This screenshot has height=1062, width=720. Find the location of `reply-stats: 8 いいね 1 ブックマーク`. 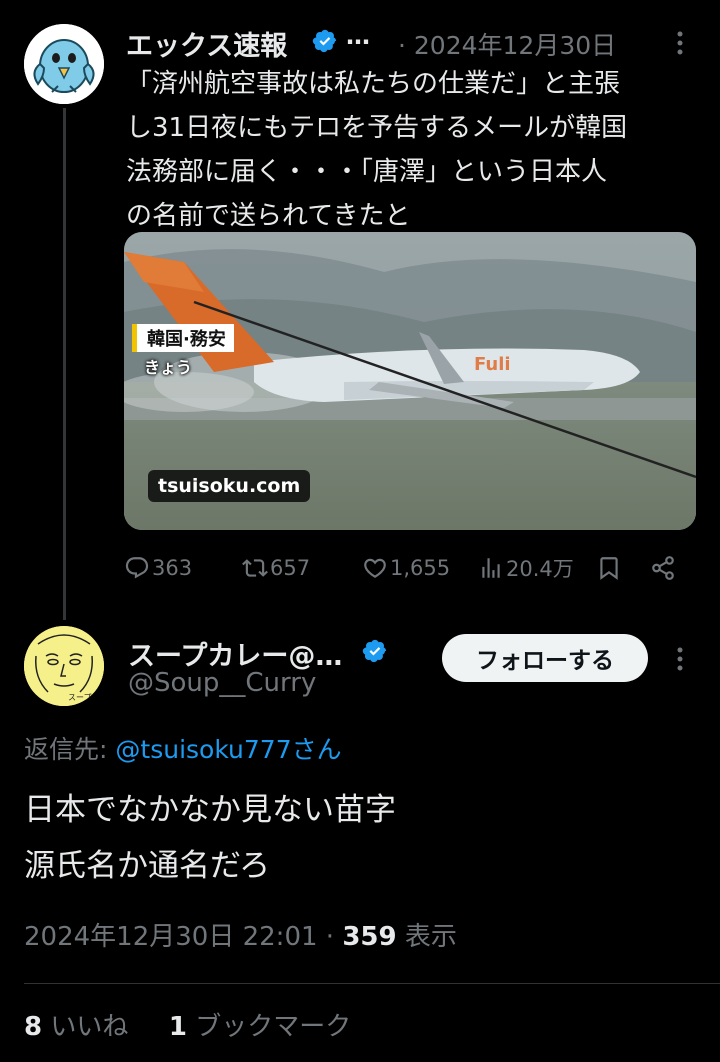

reply-stats: 8 いいね 1 ブックマーク is located at coordinates (187, 1024).